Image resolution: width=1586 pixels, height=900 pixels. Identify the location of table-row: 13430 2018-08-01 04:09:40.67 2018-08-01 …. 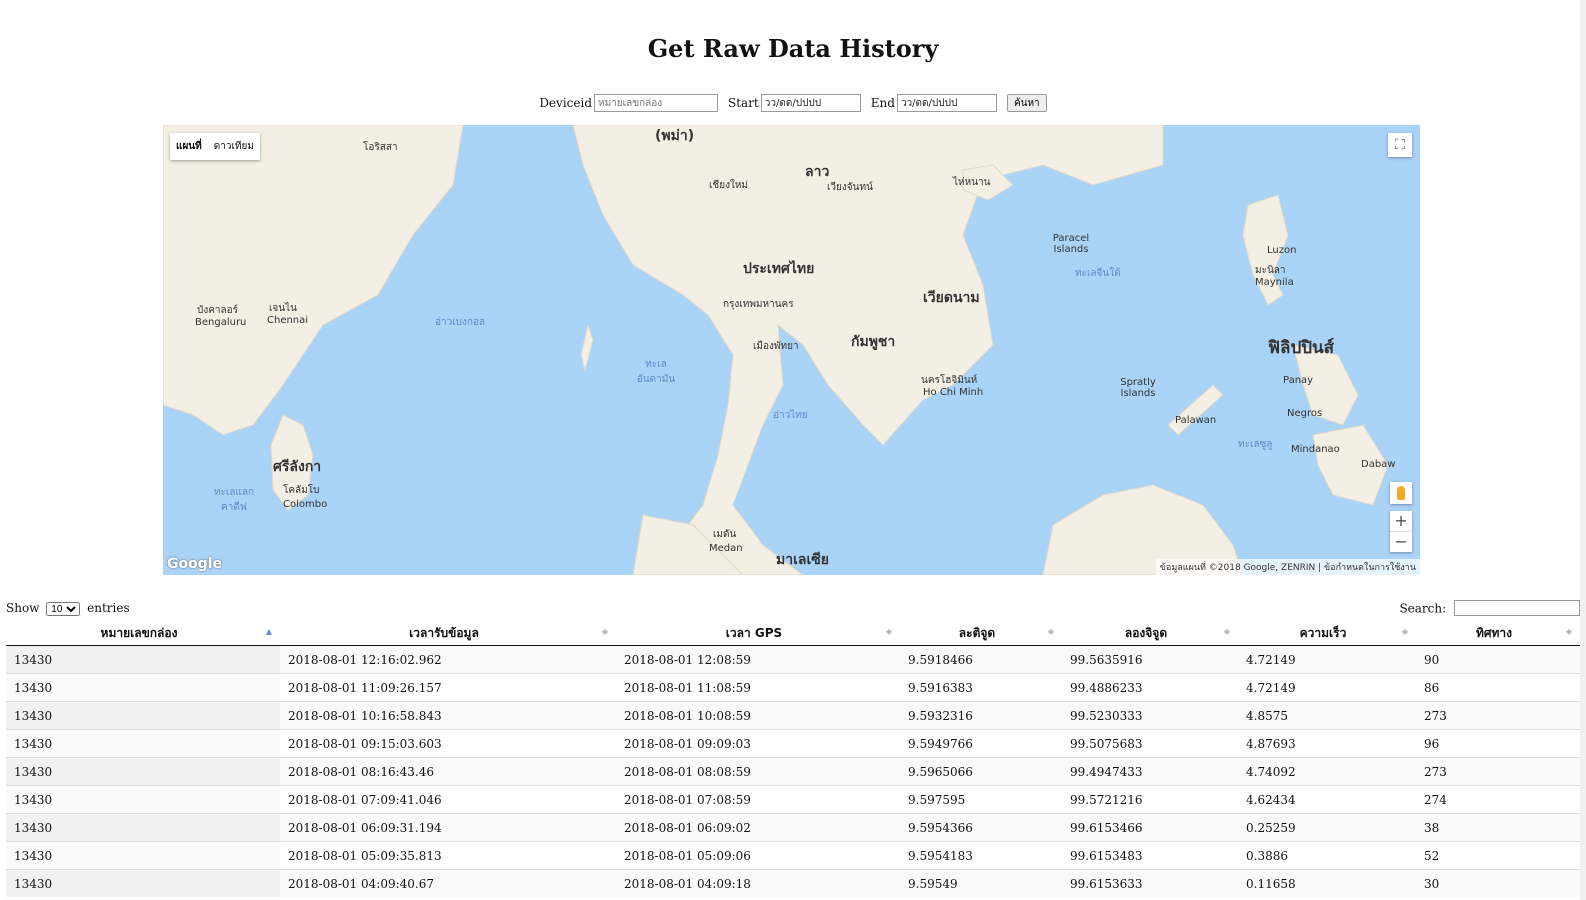
(793, 883).